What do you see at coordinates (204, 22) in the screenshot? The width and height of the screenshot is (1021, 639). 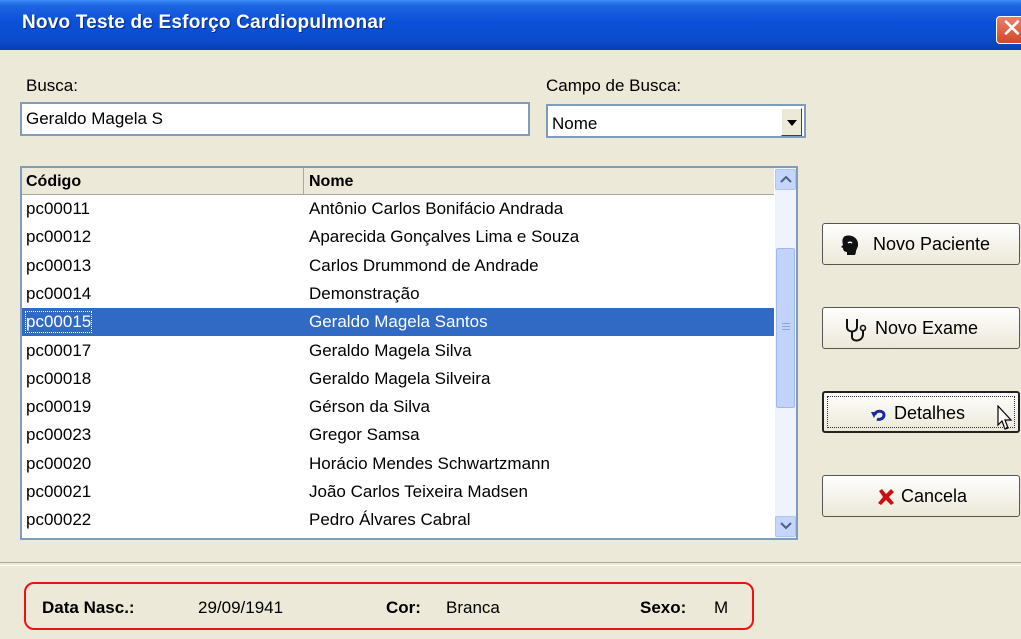 I see `window-title: Novo Teste de Esforço Cardiopulmonar` at bounding box center [204, 22].